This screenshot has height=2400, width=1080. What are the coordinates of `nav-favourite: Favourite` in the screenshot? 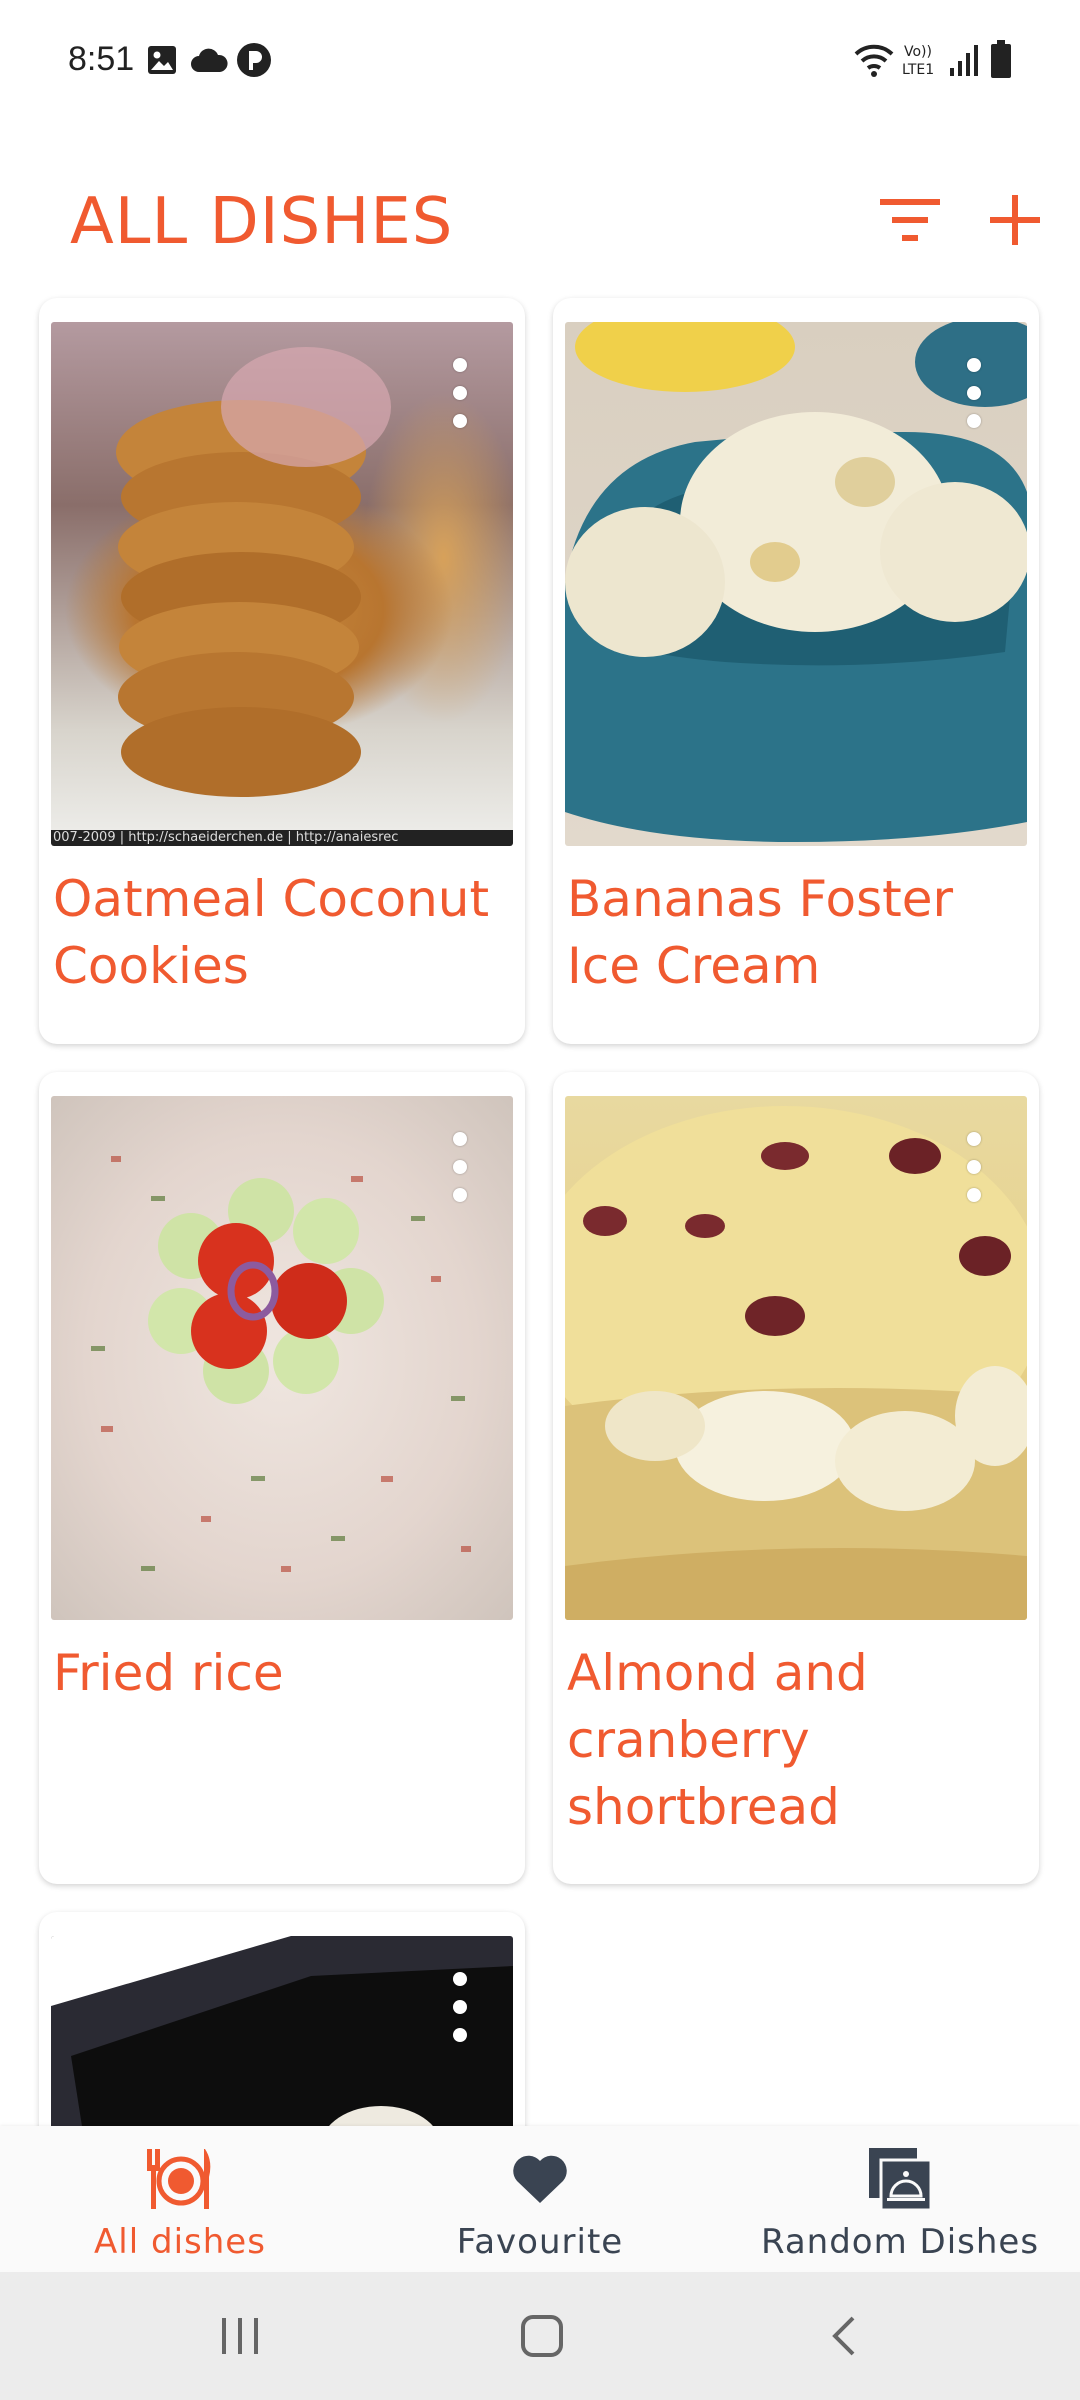 It's located at (540, 2199).